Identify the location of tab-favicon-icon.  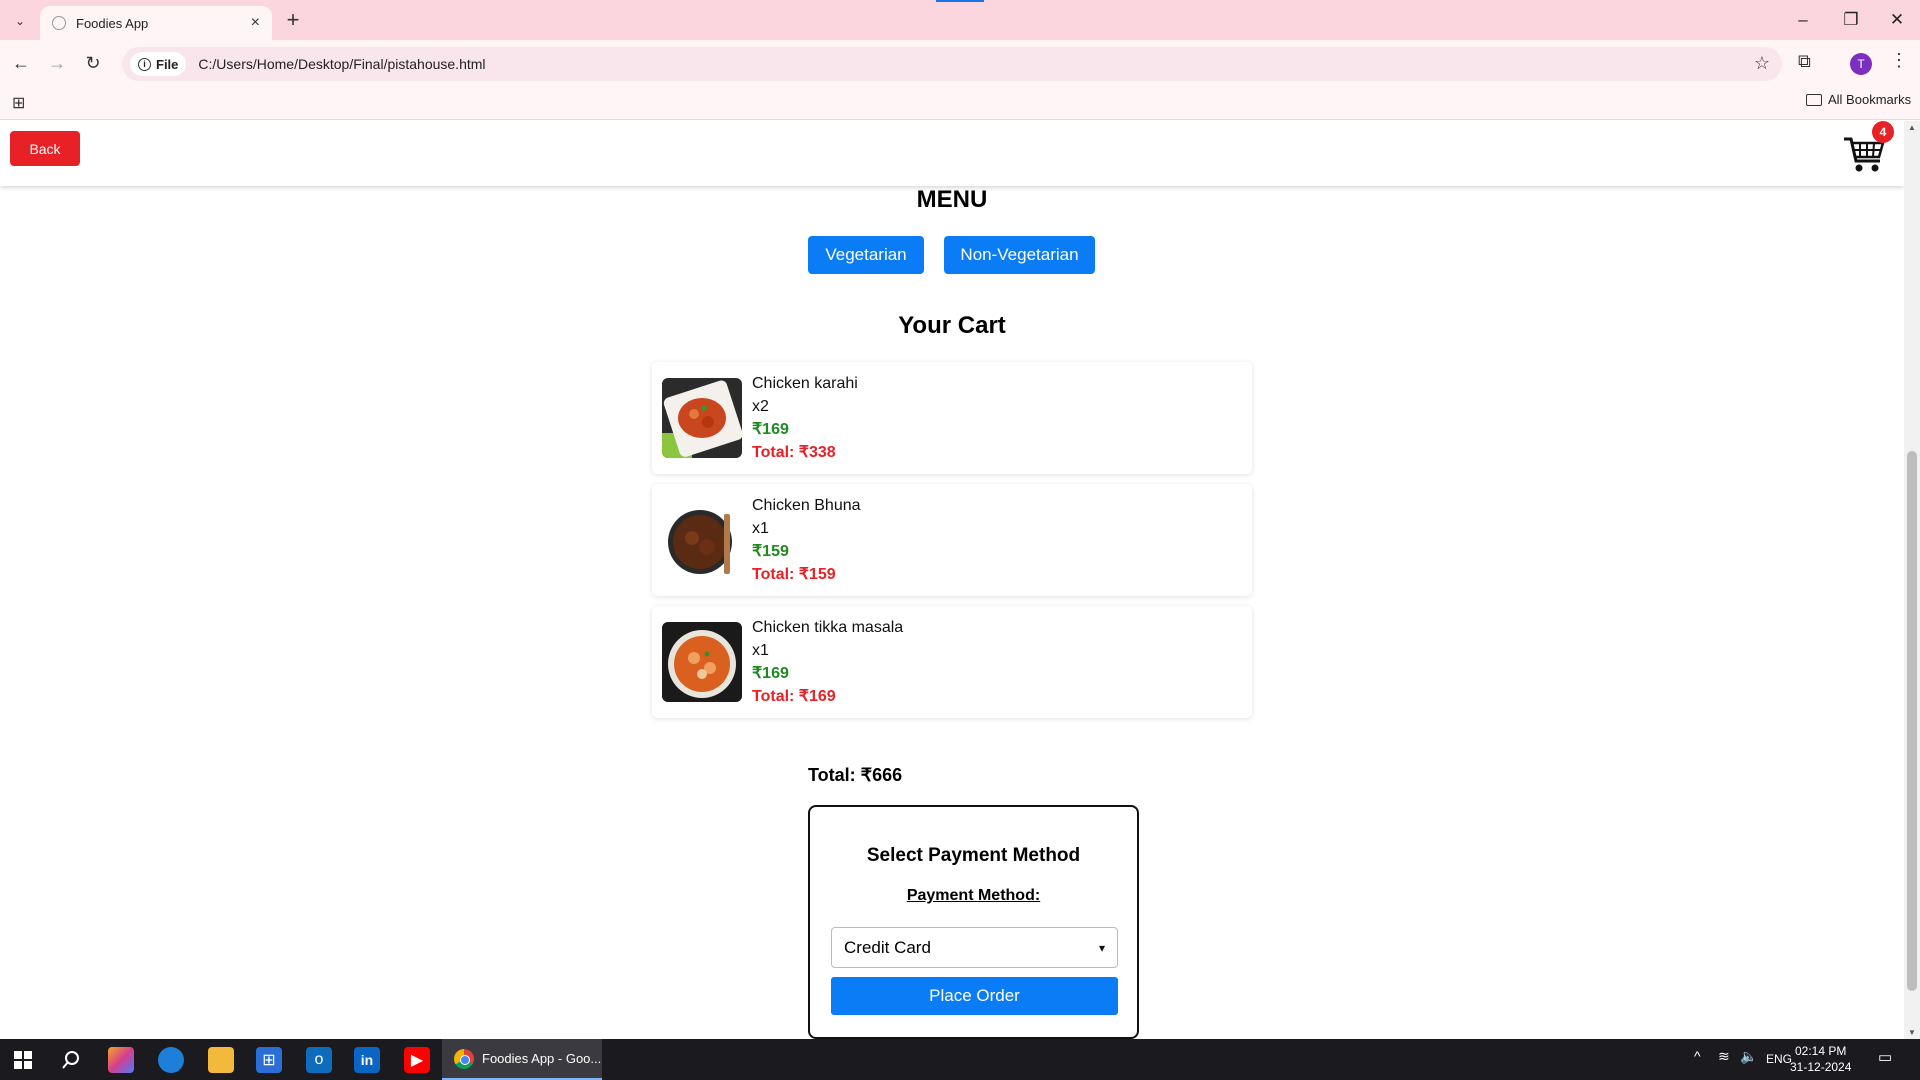
(59, 23).